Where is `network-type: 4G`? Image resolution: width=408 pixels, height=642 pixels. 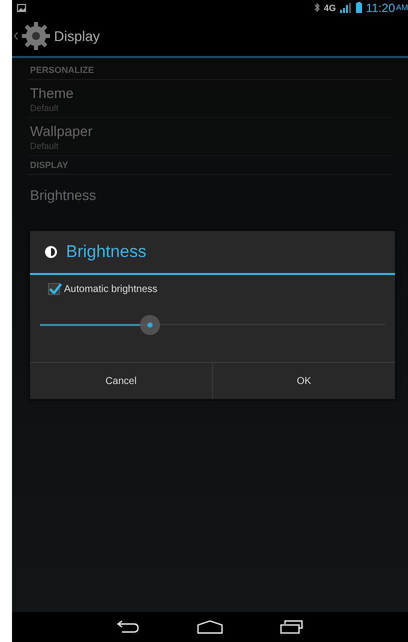 network-type: 4G is located at coordinates (330, 7).